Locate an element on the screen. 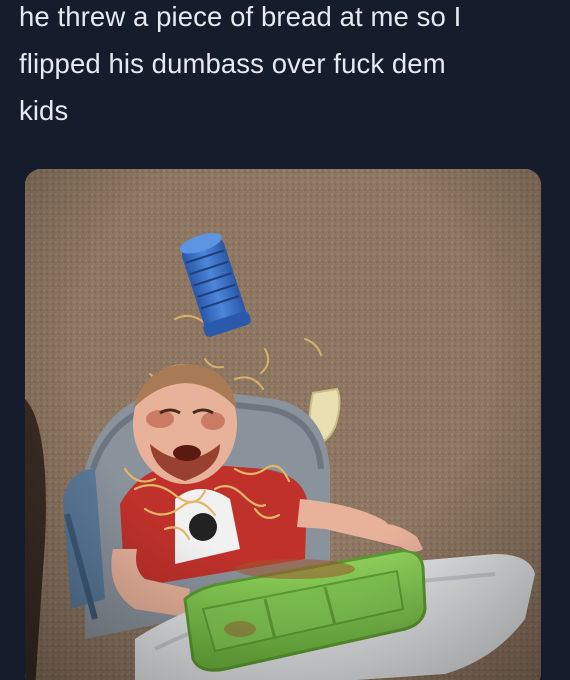 This screenshot has height=680, width=570. tweet-text-line: flipped his dumbass over fuck dem is located at coordinates (232, 63).